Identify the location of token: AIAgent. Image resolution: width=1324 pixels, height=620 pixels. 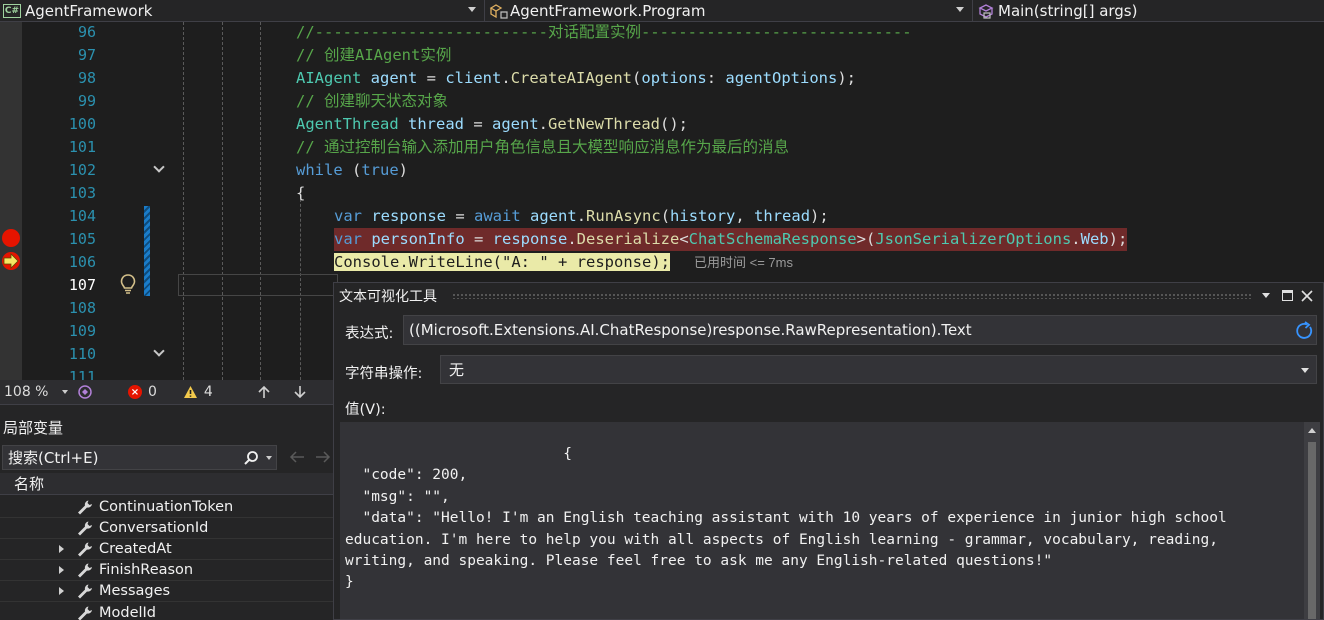
(329, 78).